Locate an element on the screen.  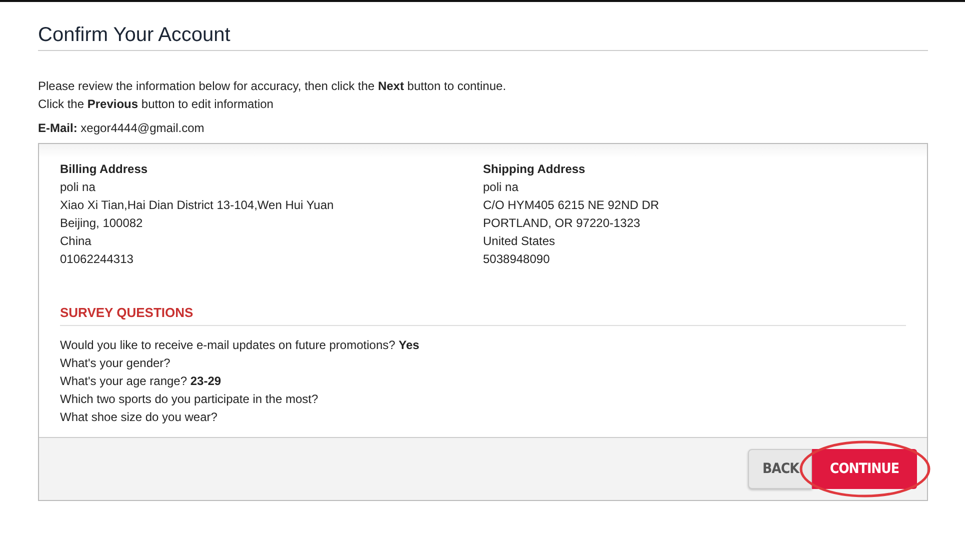
address-line: Xiao Xi Tian,Hai Dian District 13-104,Wen Hui Yuan is located at coordinates (197, 205).